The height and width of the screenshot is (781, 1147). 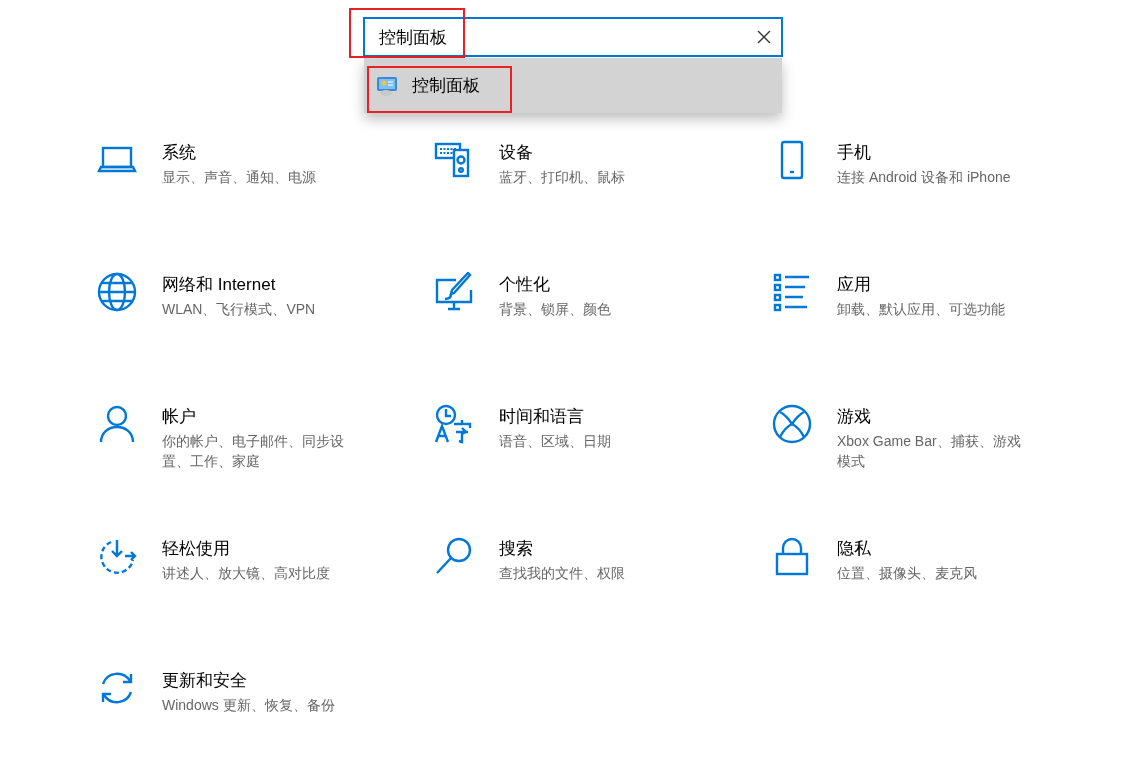 What do you see at coordinates (573, 85) in the screenshot?
I see `suggestion-item: 控制面板` at bounding box center [573, 85].